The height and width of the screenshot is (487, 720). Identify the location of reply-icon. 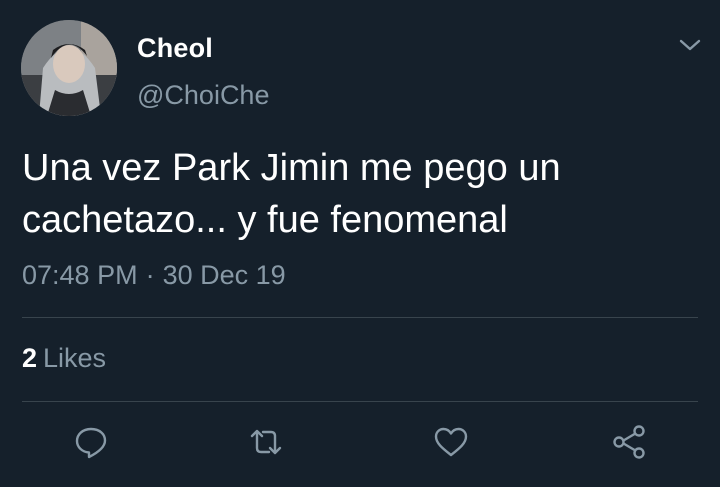
(91, 443).